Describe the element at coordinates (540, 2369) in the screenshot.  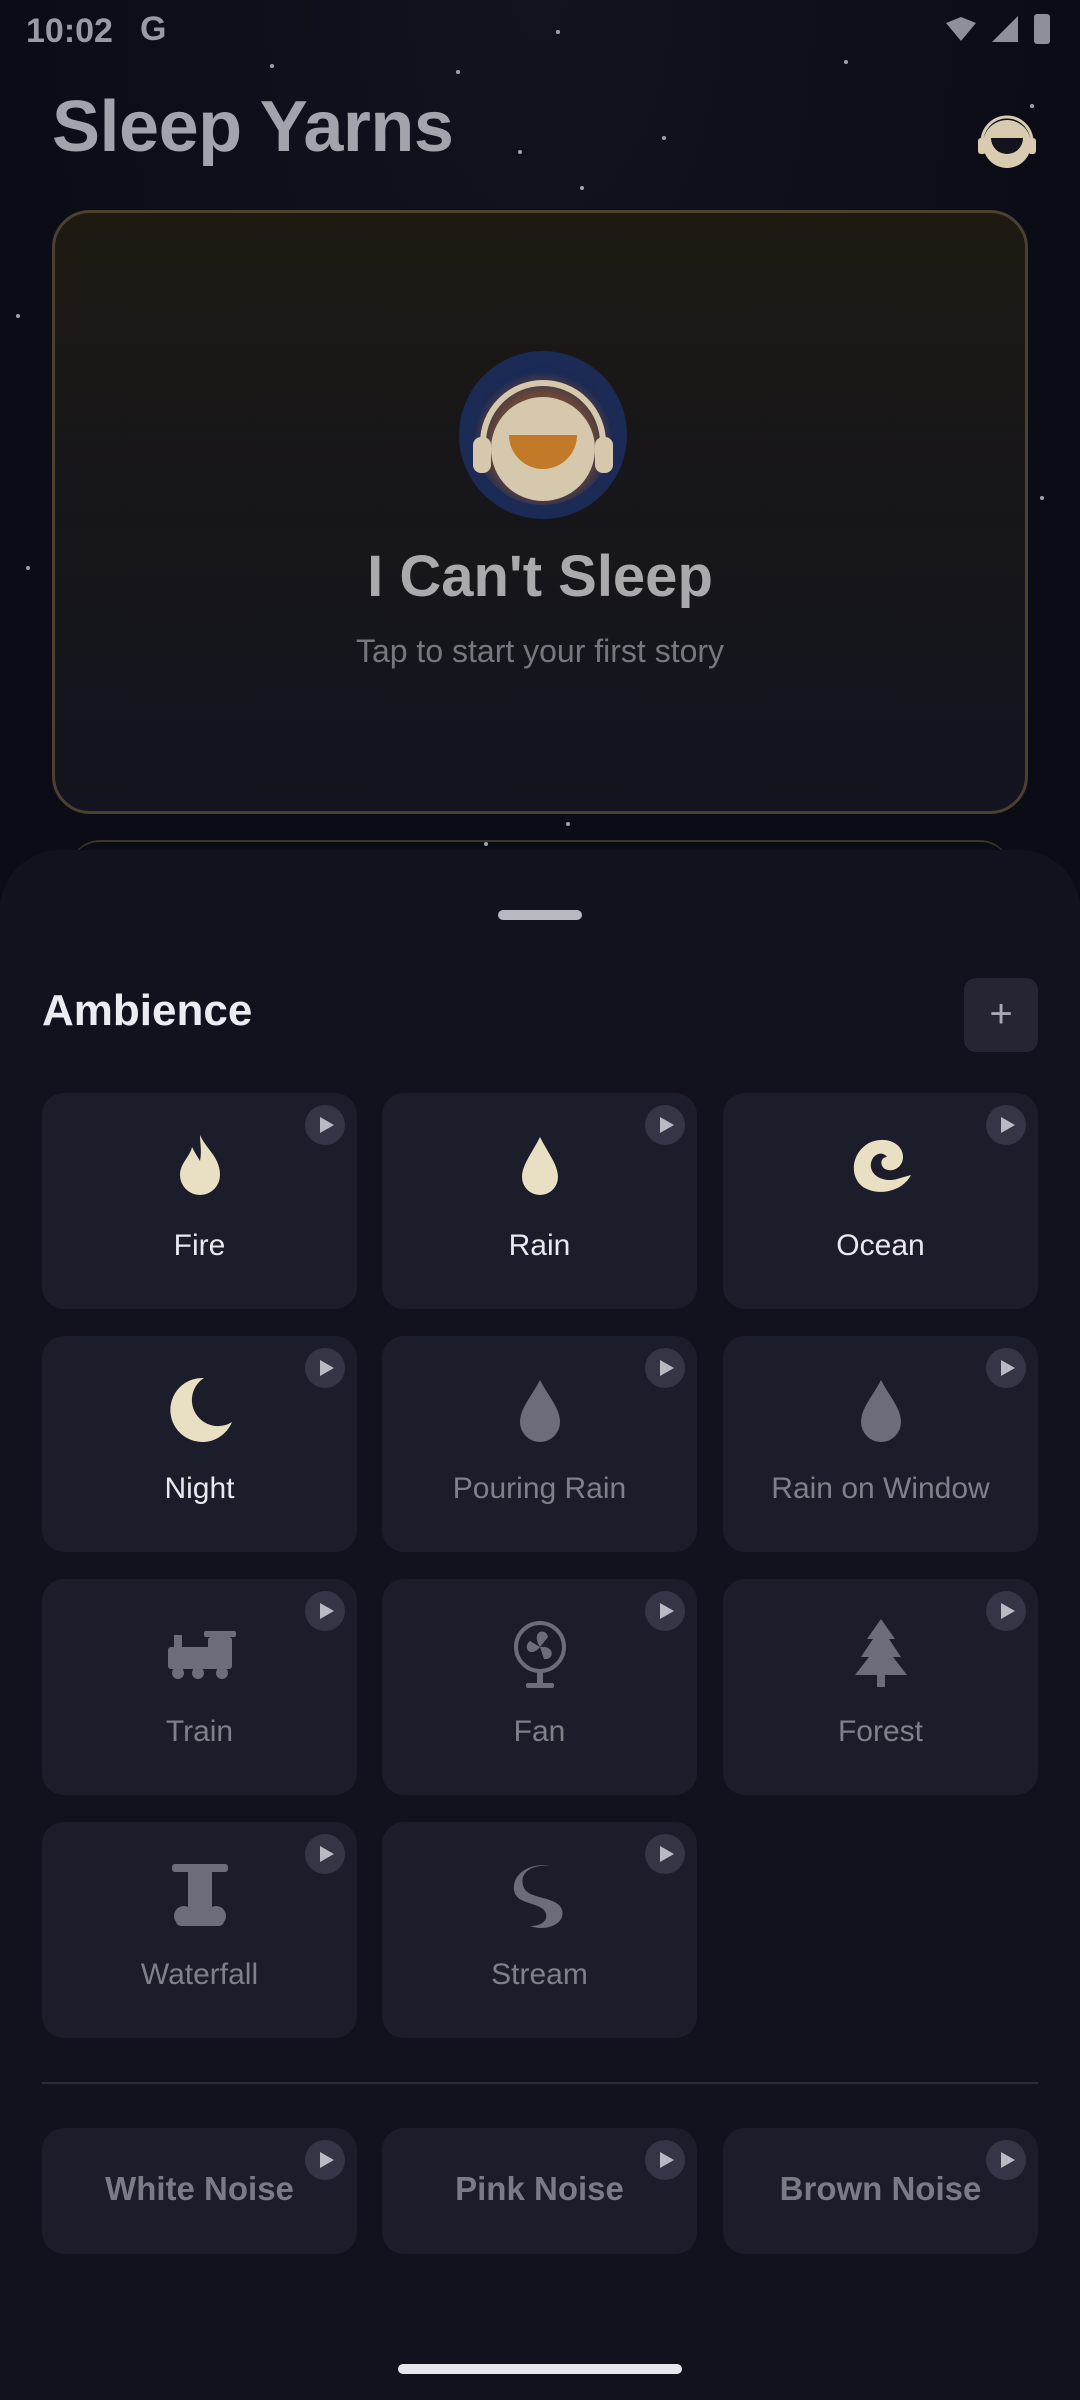
I see `gesture-home-bar` at that location.